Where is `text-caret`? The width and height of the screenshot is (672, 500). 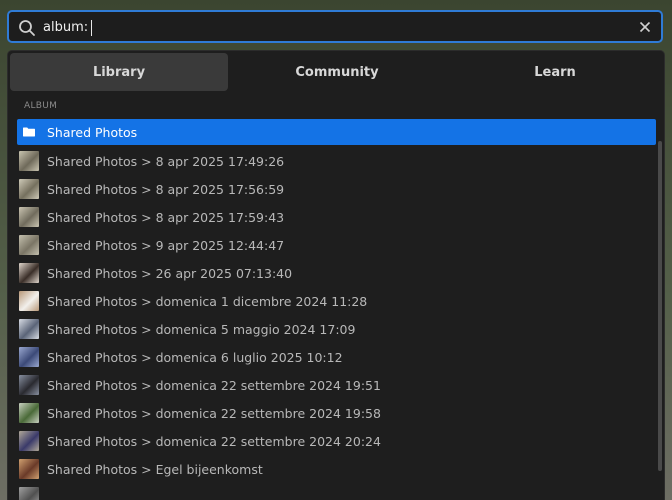 text-caret is located at coordinates (91, 28).